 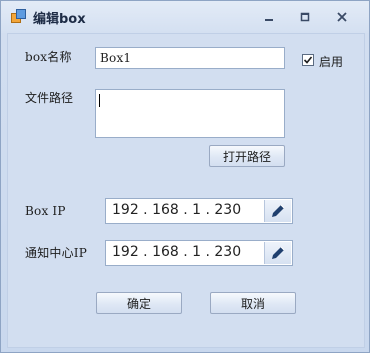 I want to click on close-icon, so click(x=342, y=17).